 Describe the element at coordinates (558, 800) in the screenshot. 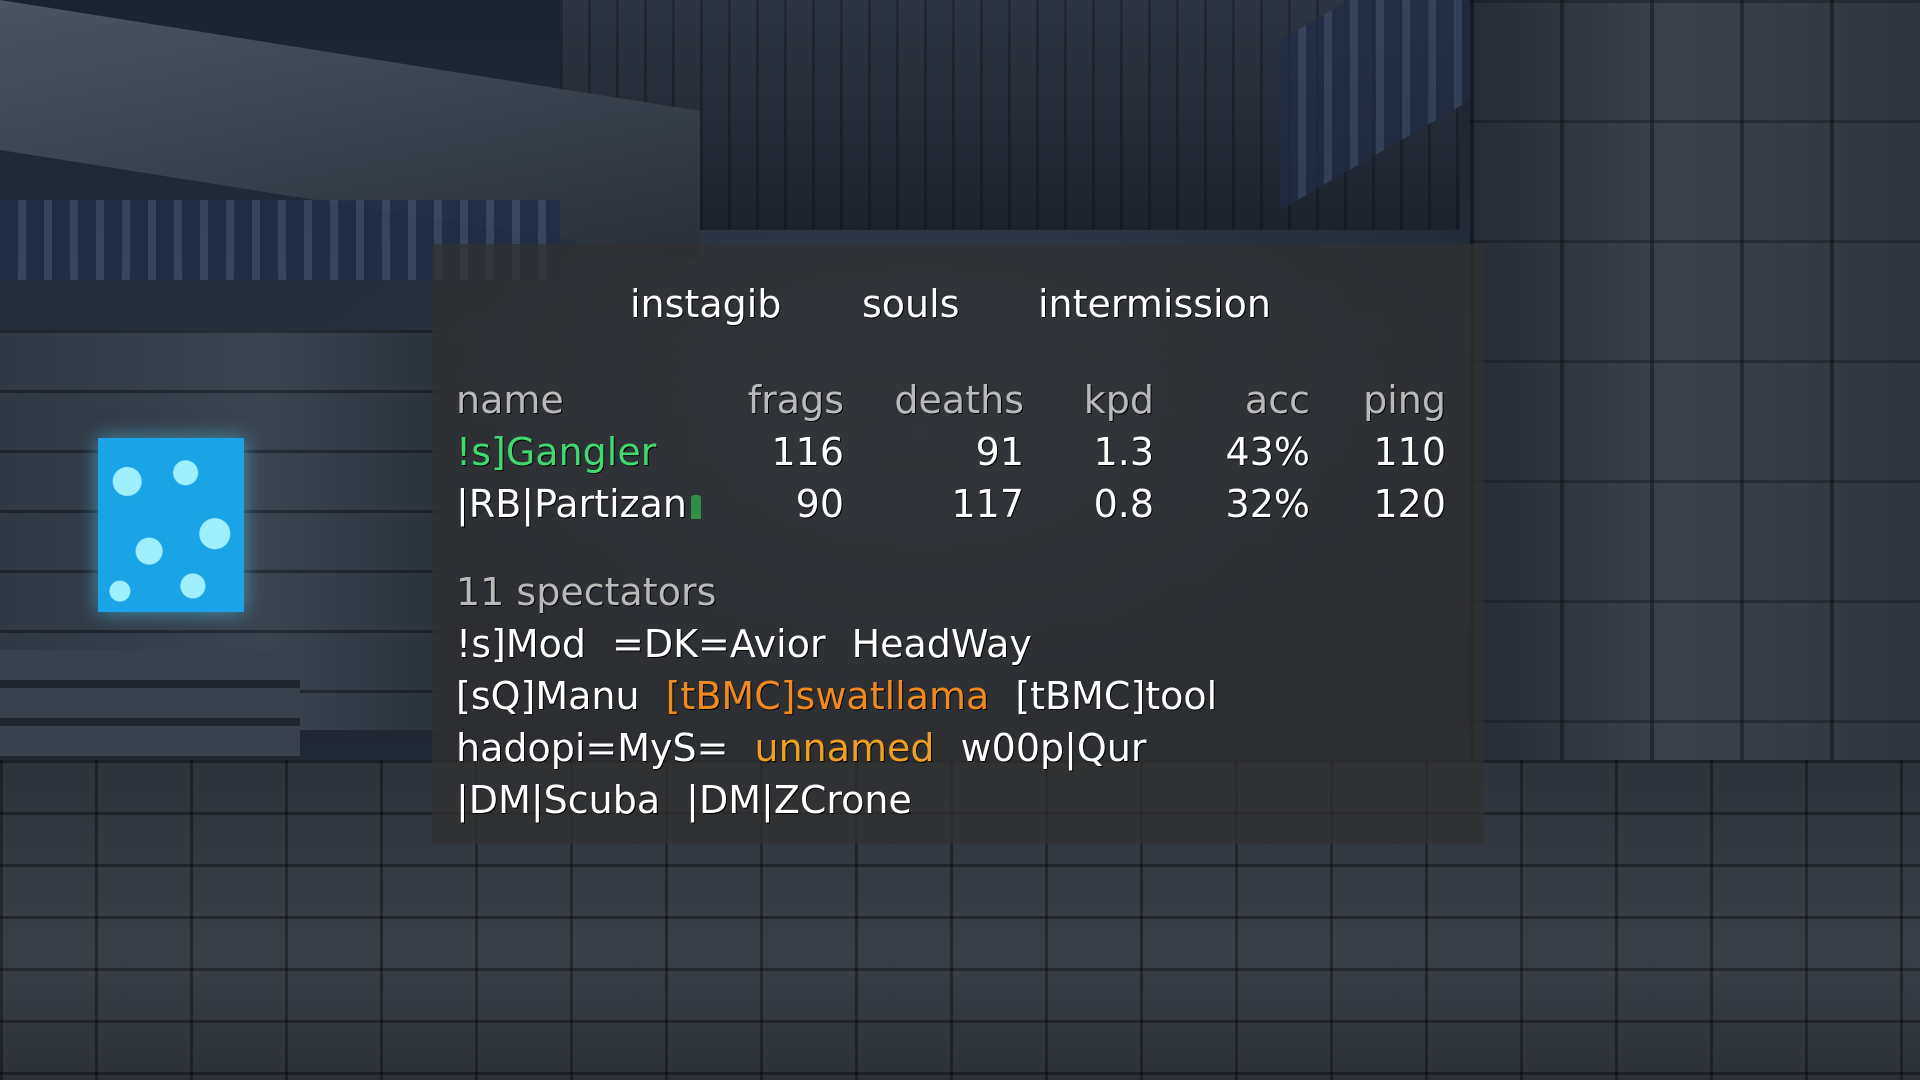

I see `spectator-name: |DM|Scuba` at that location.